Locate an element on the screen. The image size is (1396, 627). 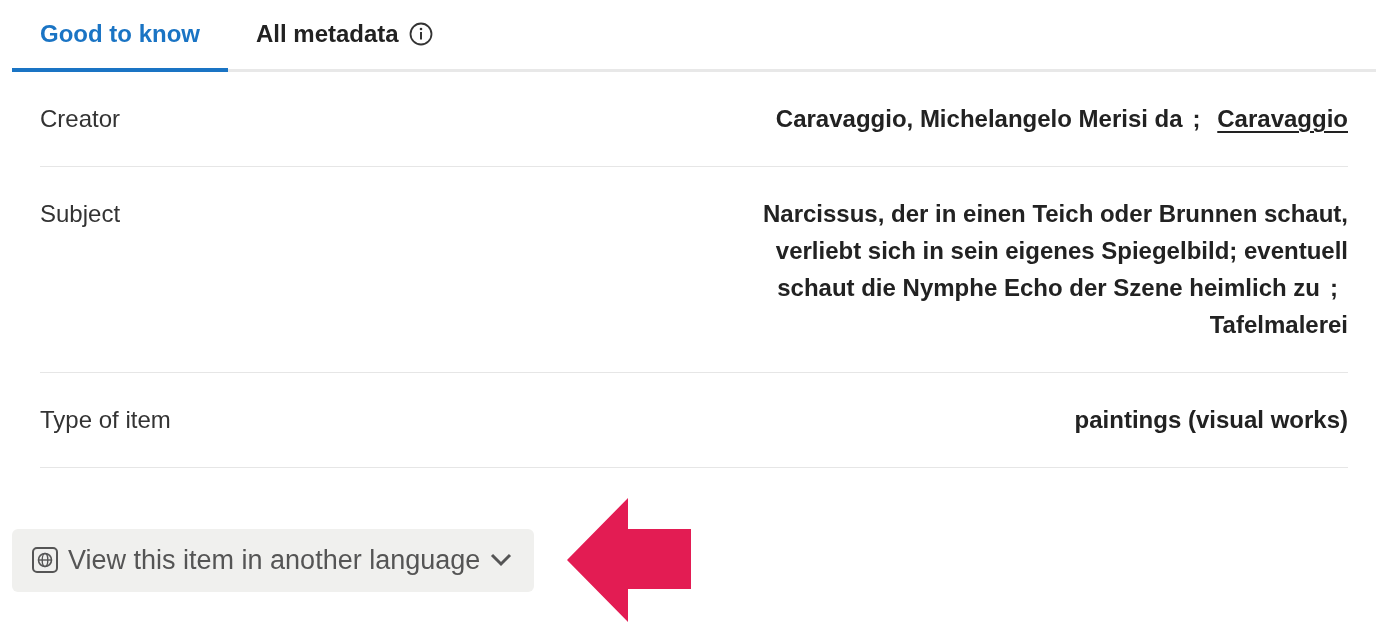
info-icon is located at coordinates (420, 34).